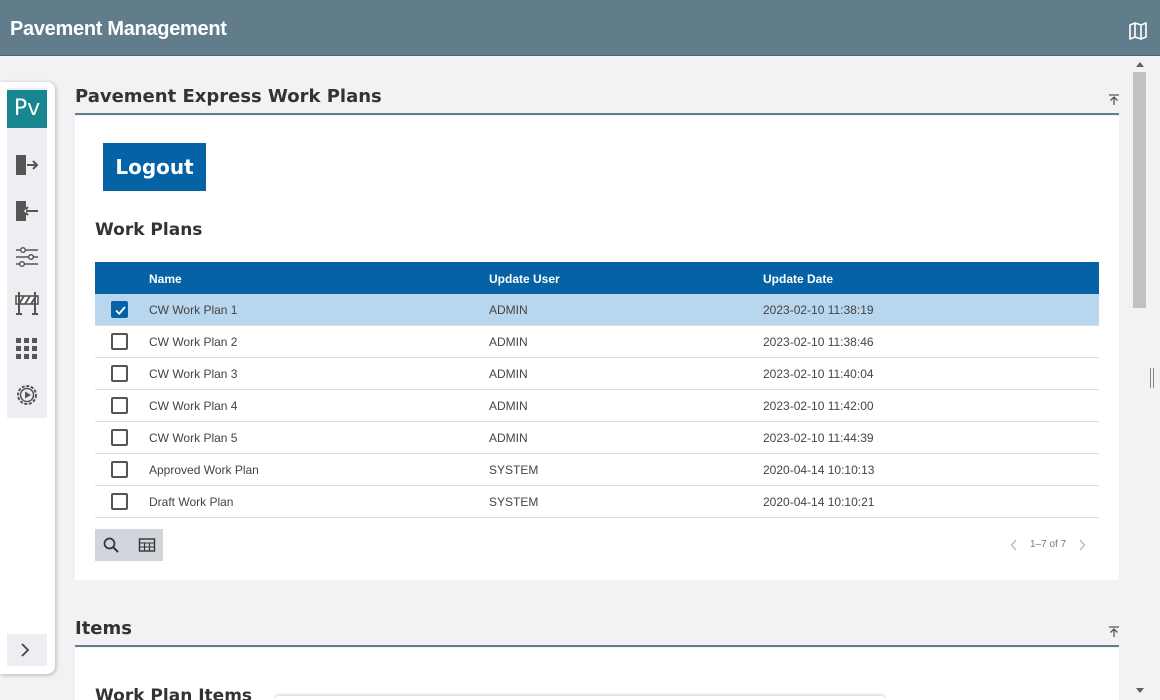 This screenshot has width=1160, height=700. I want to click on pagination-range: 1–7 of 7, so click(1048, 544).